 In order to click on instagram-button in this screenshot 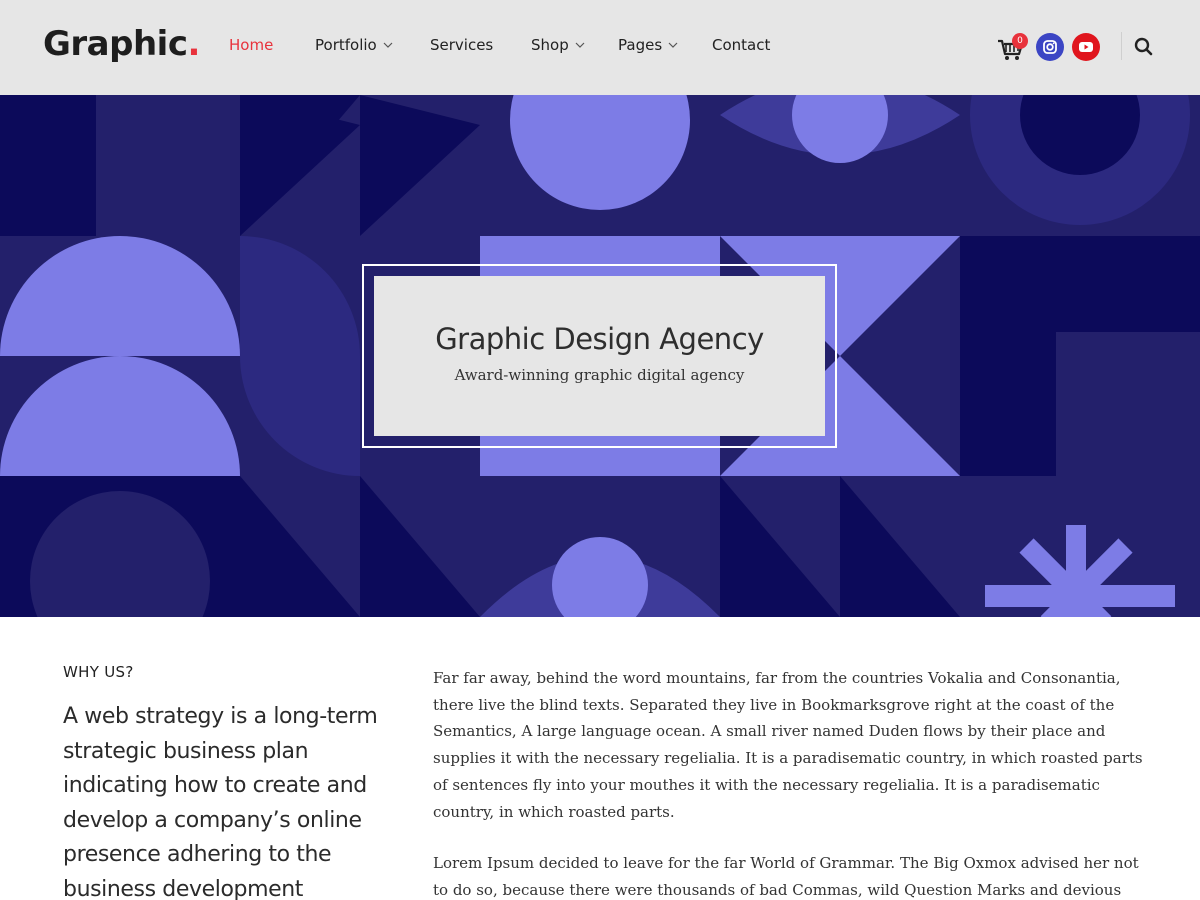, I will do `click(1050, 47)`.